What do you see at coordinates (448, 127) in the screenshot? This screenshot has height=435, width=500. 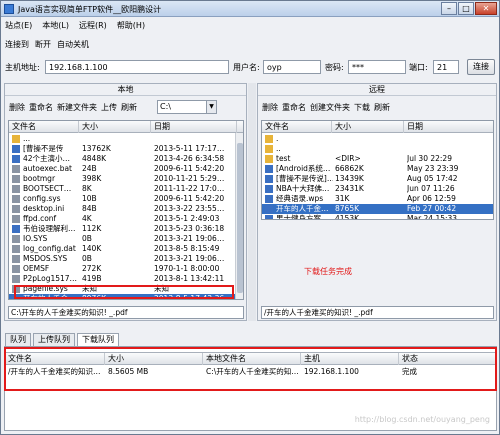 I see `remote-col-date: 日期` at bounding box center [448, 127].